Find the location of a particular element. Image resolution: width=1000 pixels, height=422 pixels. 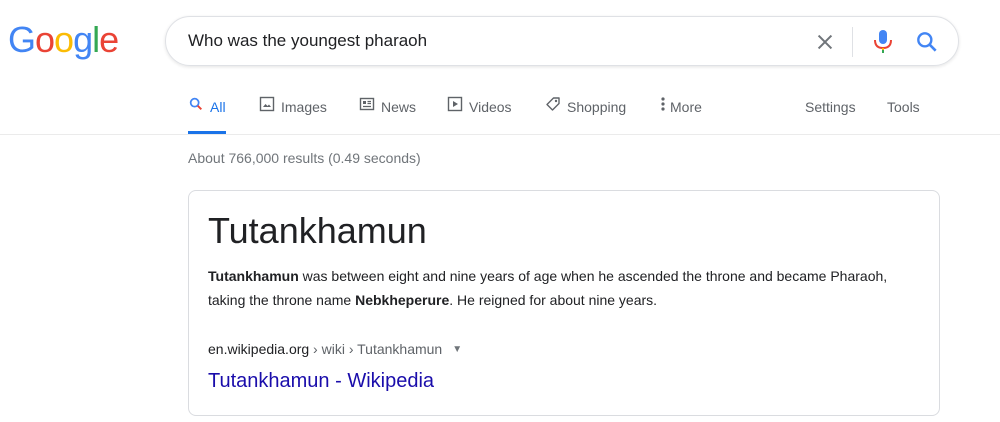

tab-news: News is located at coordinates (387, 111).